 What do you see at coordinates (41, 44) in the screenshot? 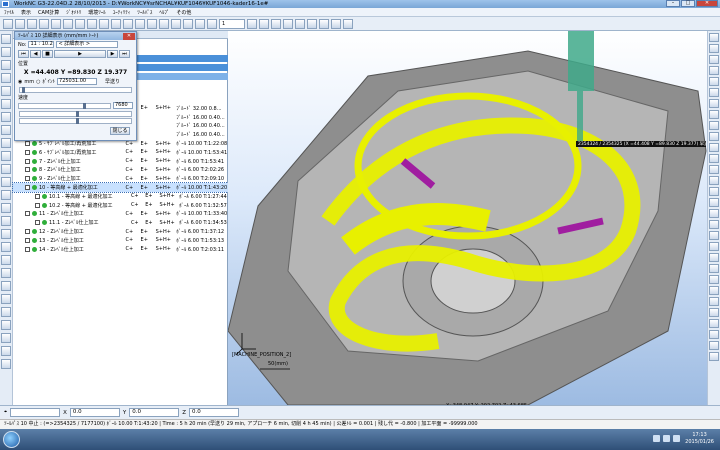
I see `toolpath-number-field: 11 : 10.2` at bounding box center [41, 44].